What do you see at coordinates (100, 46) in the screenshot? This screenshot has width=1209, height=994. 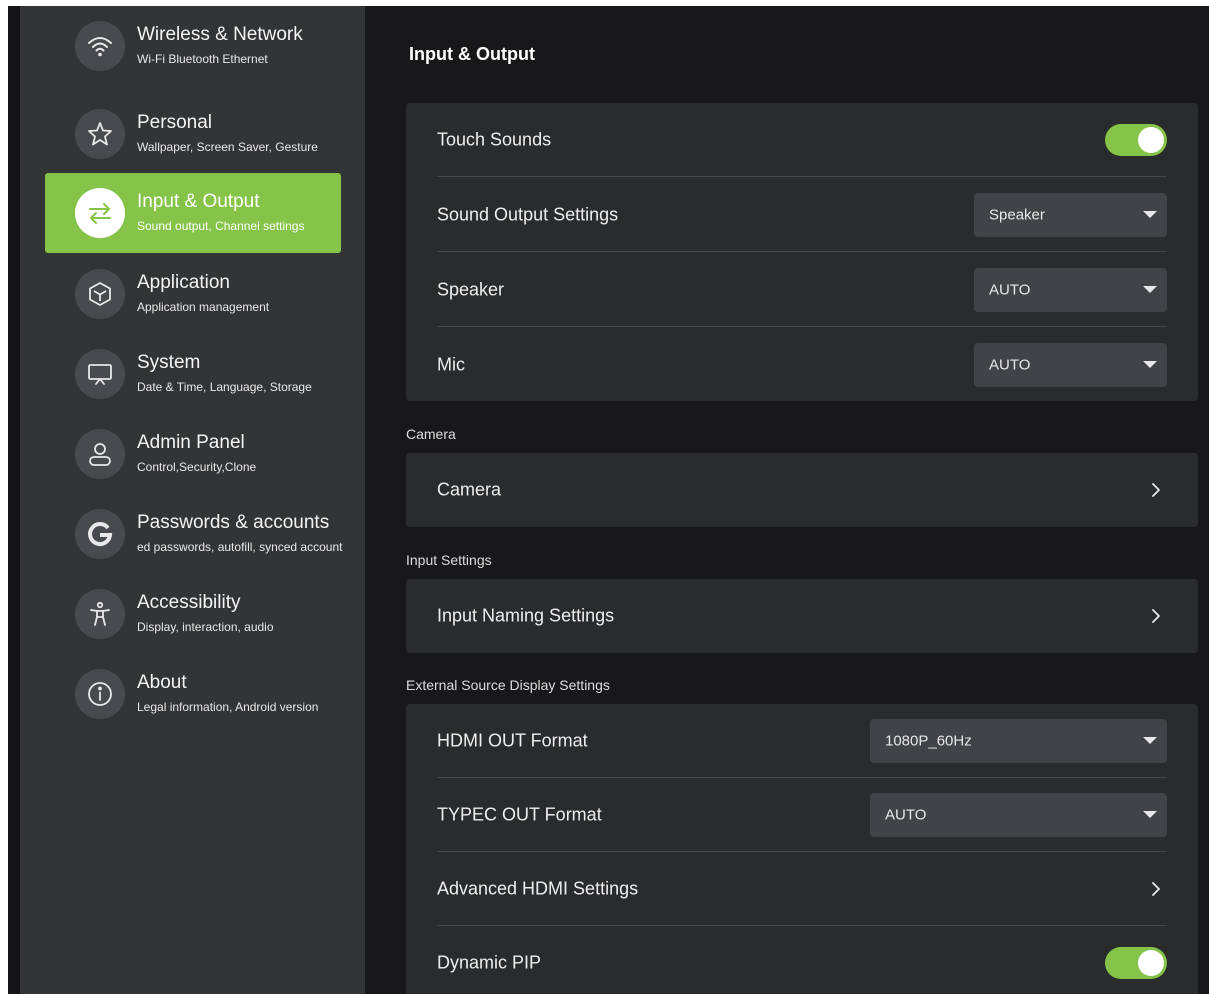 I see `wifi-icon` at bounding box center [100, 46].